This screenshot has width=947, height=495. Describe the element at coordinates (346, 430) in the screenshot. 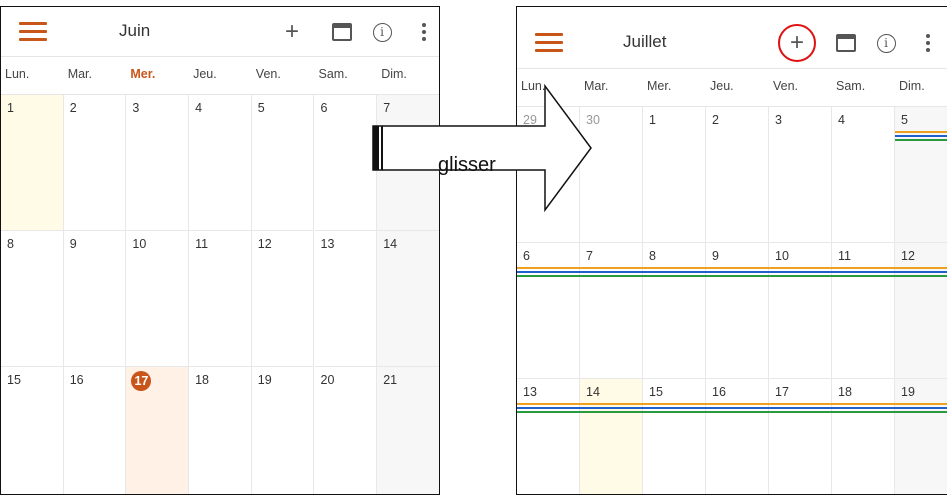

I see `day-cell: 20` at that location.